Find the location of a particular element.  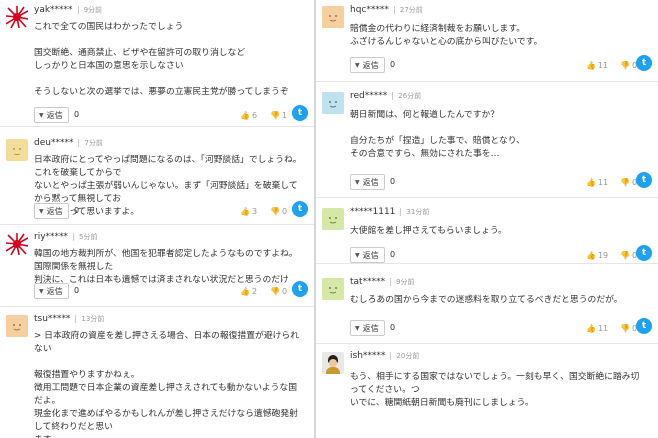

comment-time: 13分前 is located at coordinates (93, 319).